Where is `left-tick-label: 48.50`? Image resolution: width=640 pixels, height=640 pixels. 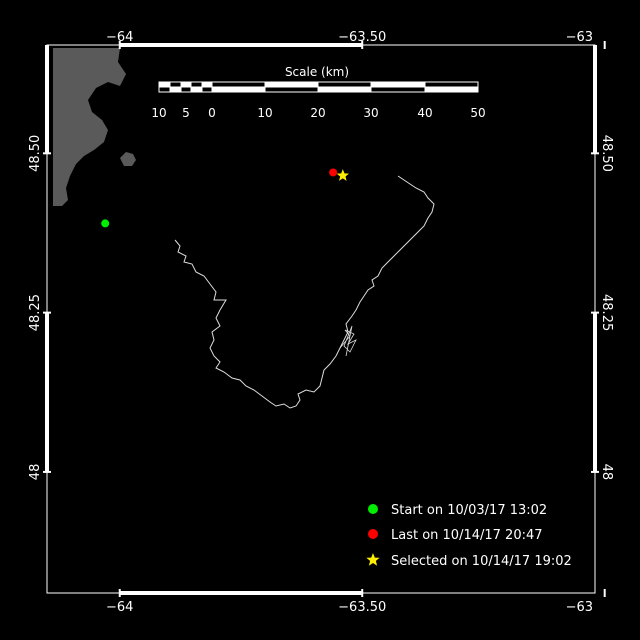 left-tick-label: 48.50 is located at coordinates (35, 153).